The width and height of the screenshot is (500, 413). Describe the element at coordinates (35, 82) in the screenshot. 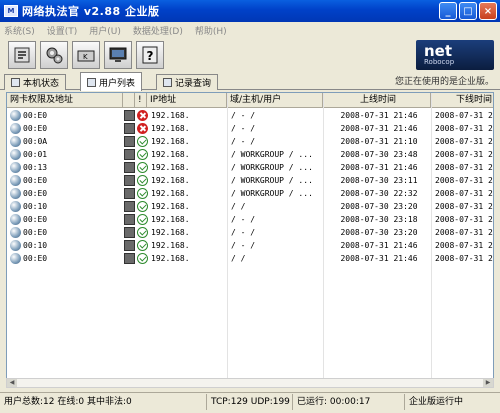

I see `tab-local-status: 本机状态` at that location.